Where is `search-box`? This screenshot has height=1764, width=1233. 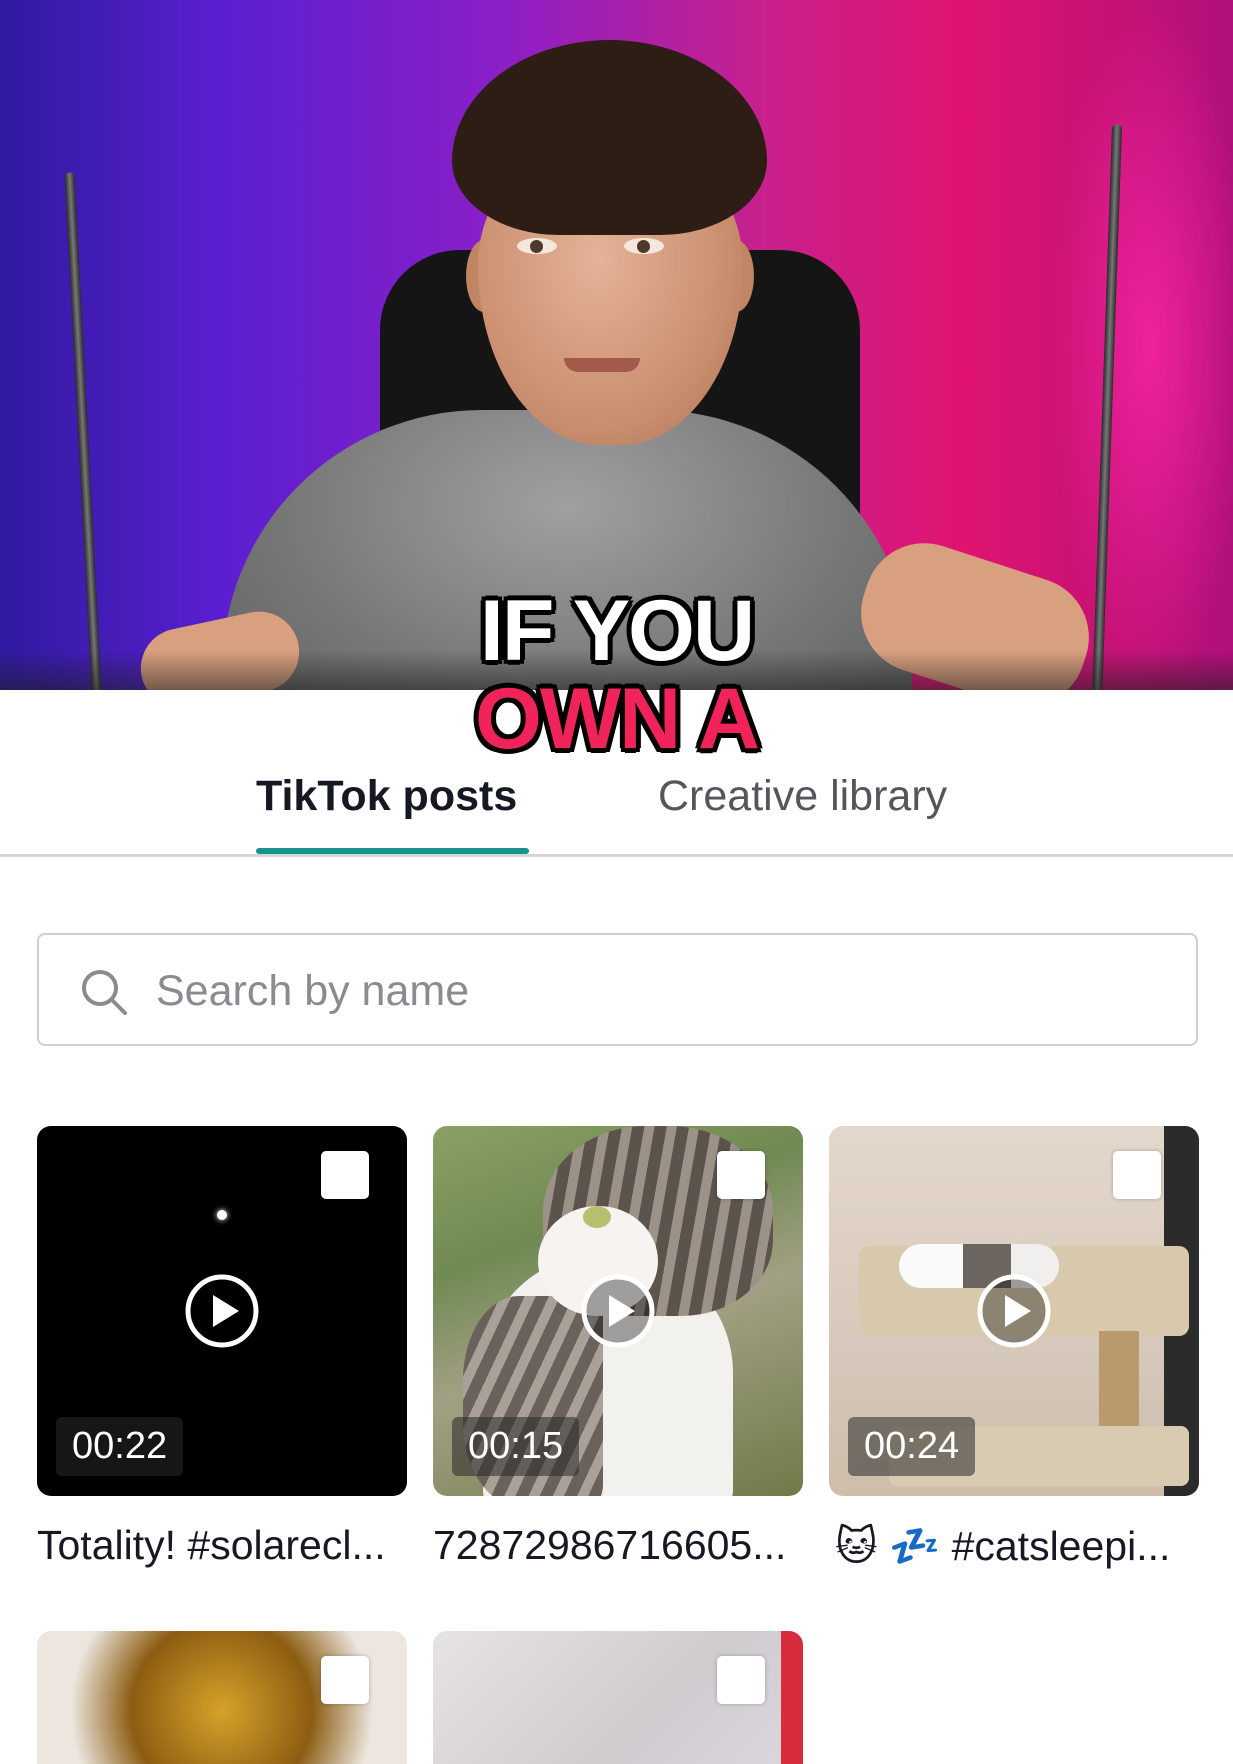 search-box is located at coordinates (617, 989).